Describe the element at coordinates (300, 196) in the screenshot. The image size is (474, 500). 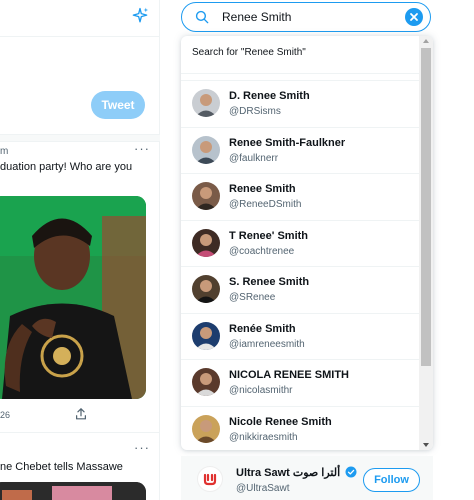
I see `search-result-item: Renee Smith @ReneeDSmith` at that location.